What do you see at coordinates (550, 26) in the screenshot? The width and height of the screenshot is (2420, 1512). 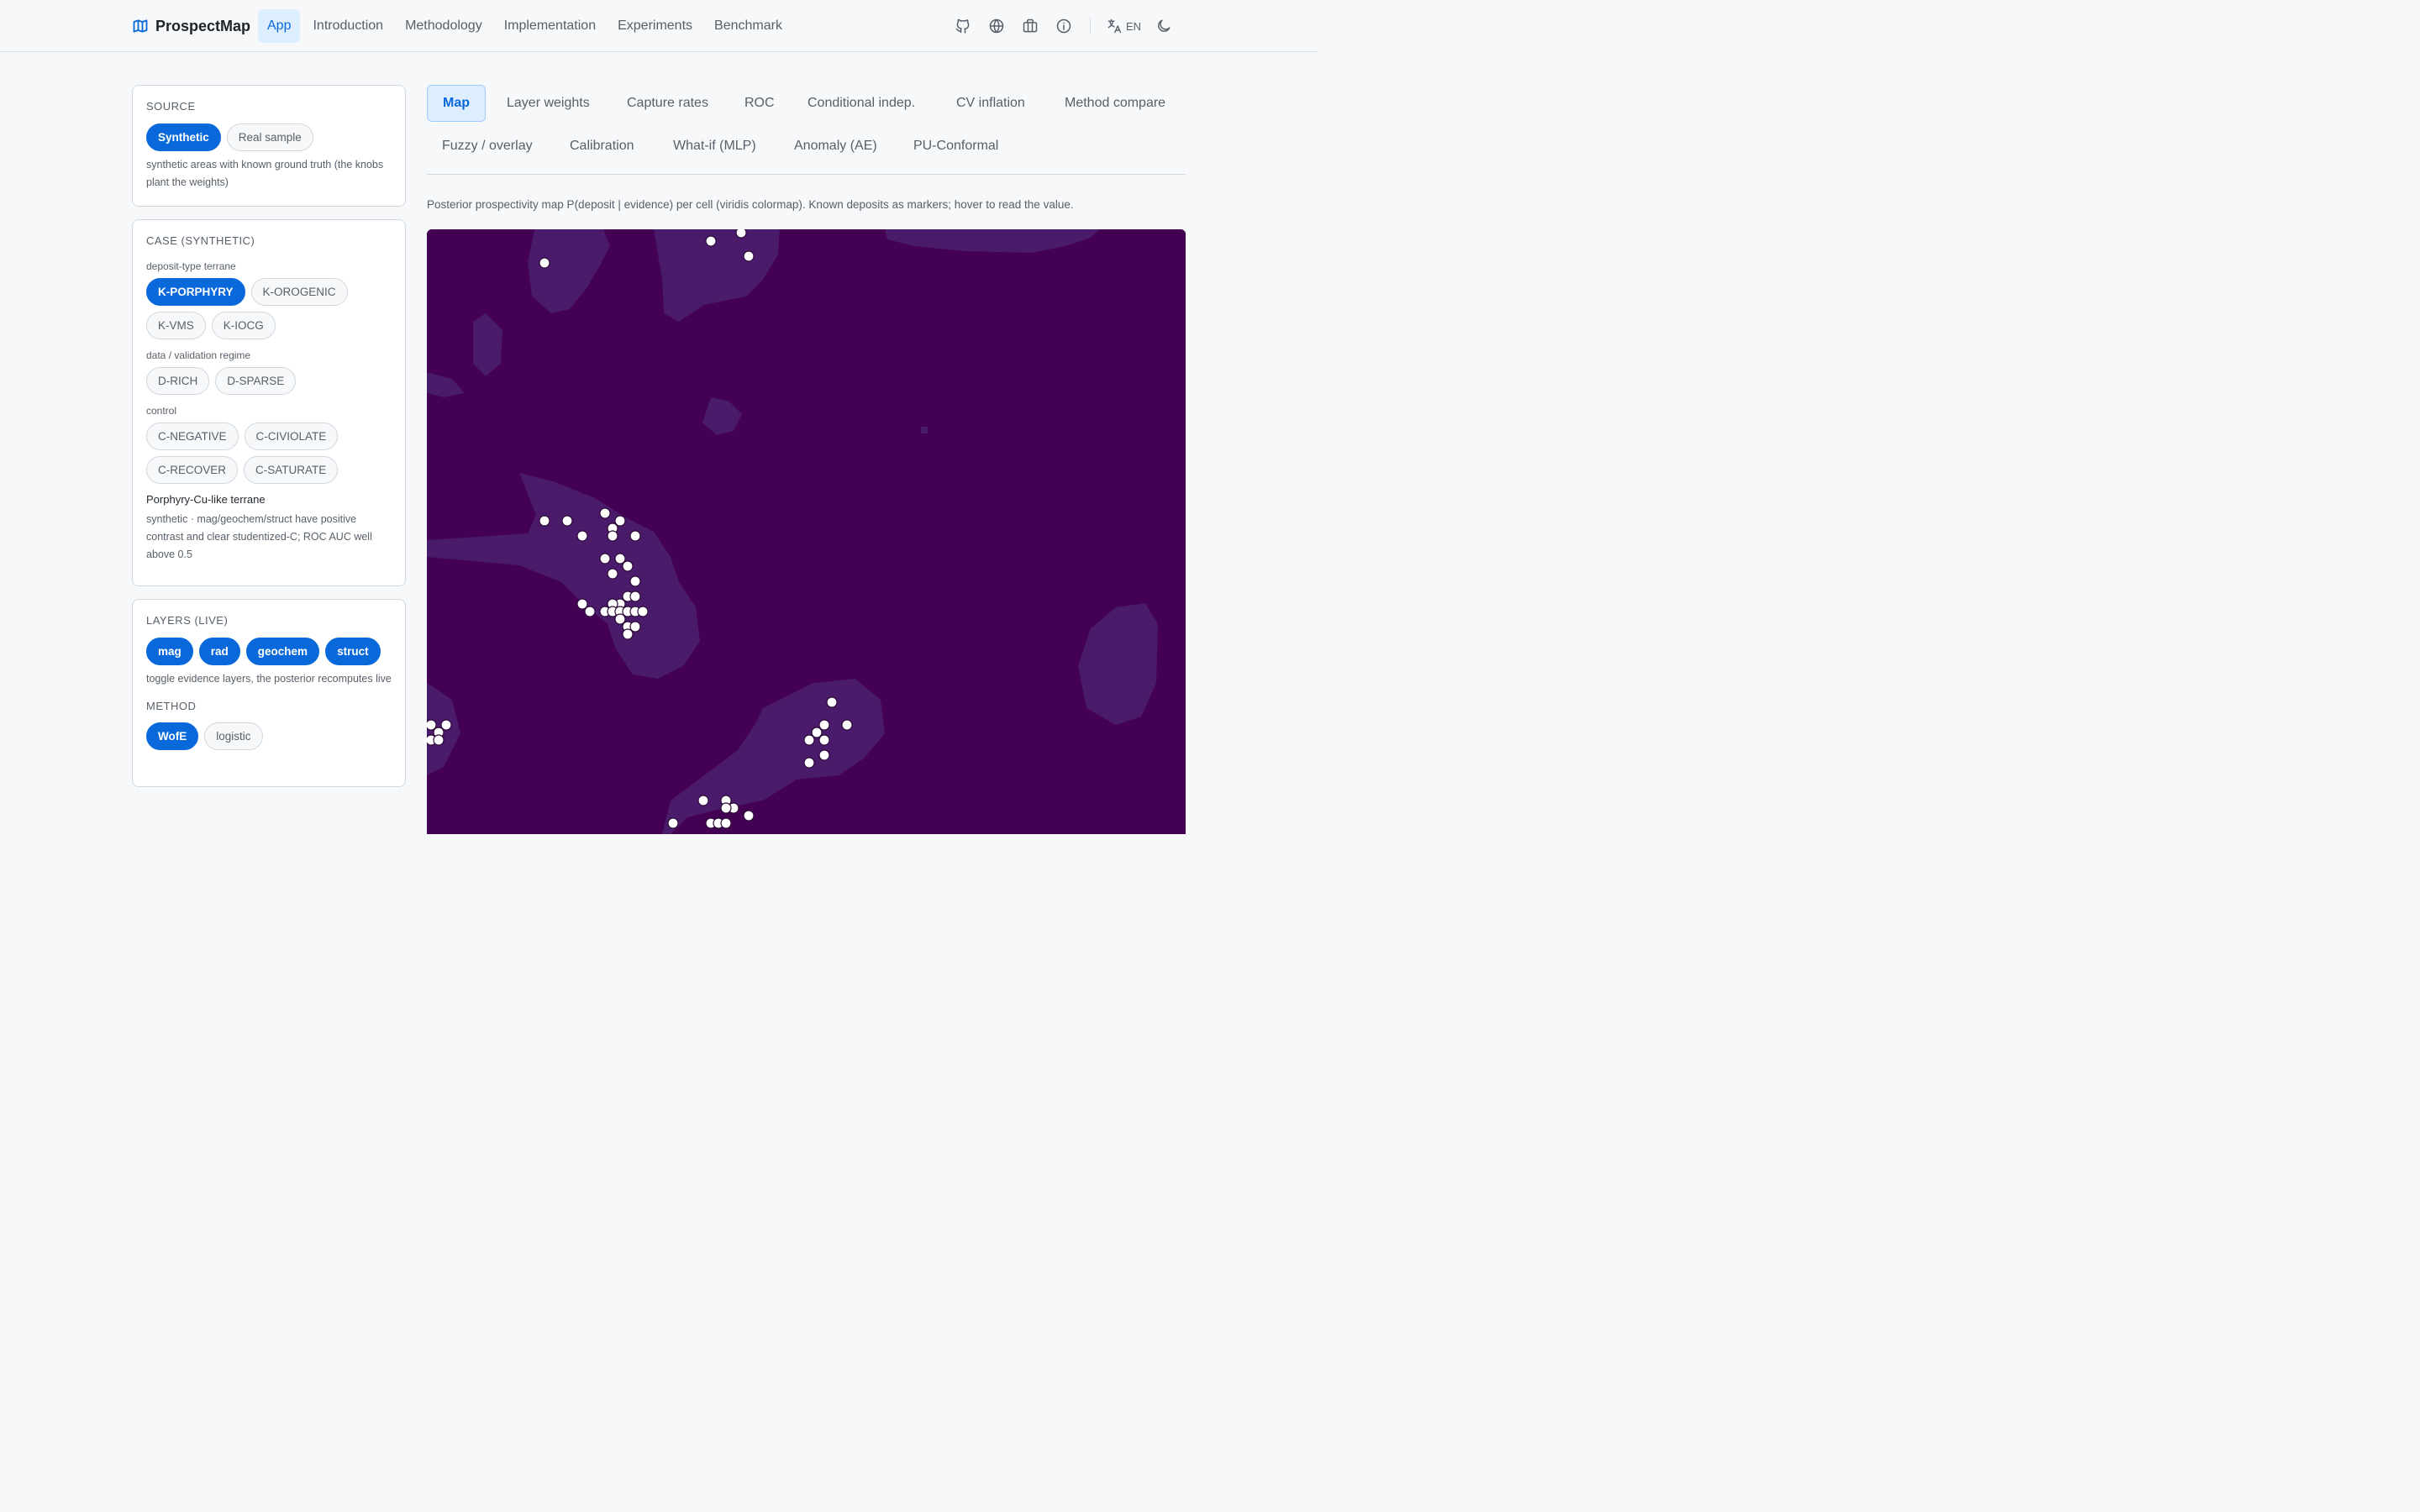 I see `nav-item-implementation: Implementation` at bounding box center [550, 26].